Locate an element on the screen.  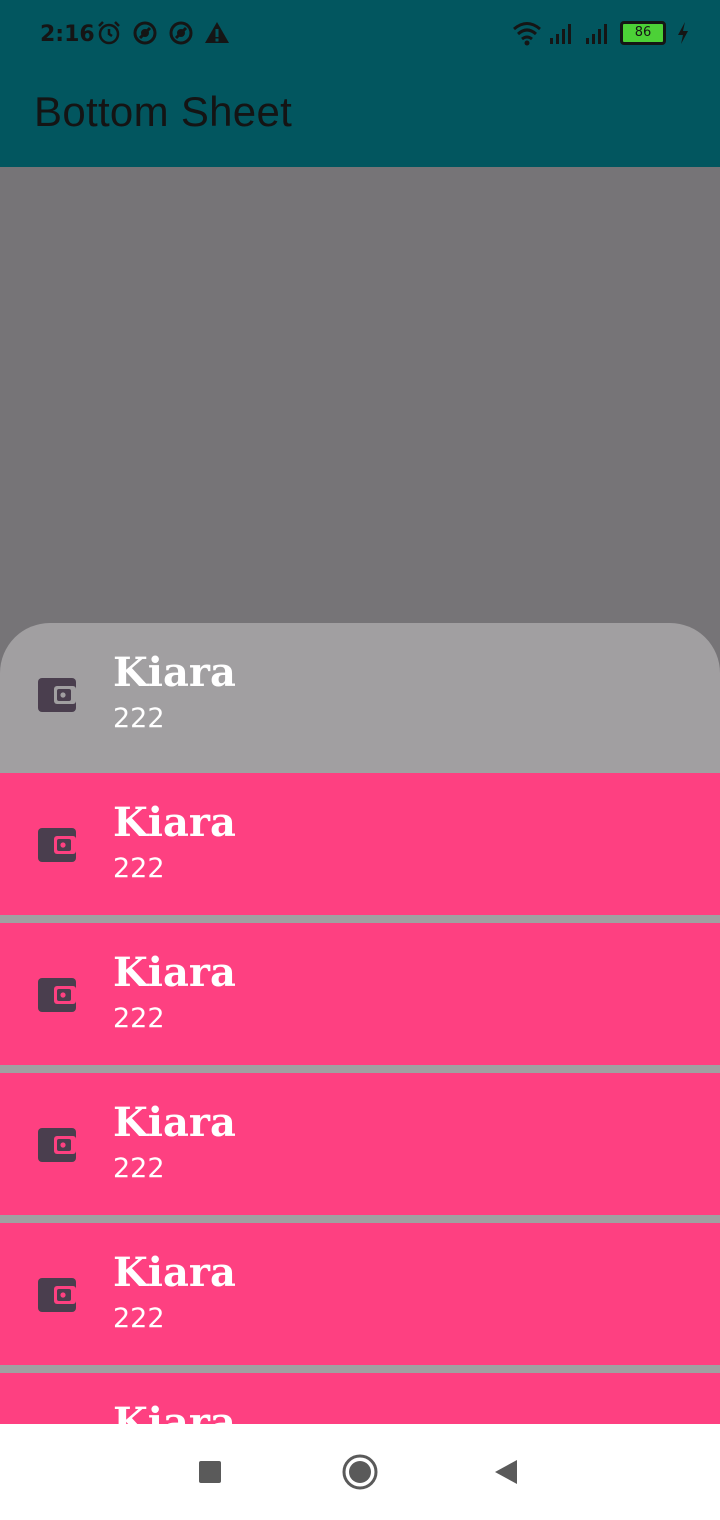
status-bar: 2:16 86 is located at coordinates (360, 35).